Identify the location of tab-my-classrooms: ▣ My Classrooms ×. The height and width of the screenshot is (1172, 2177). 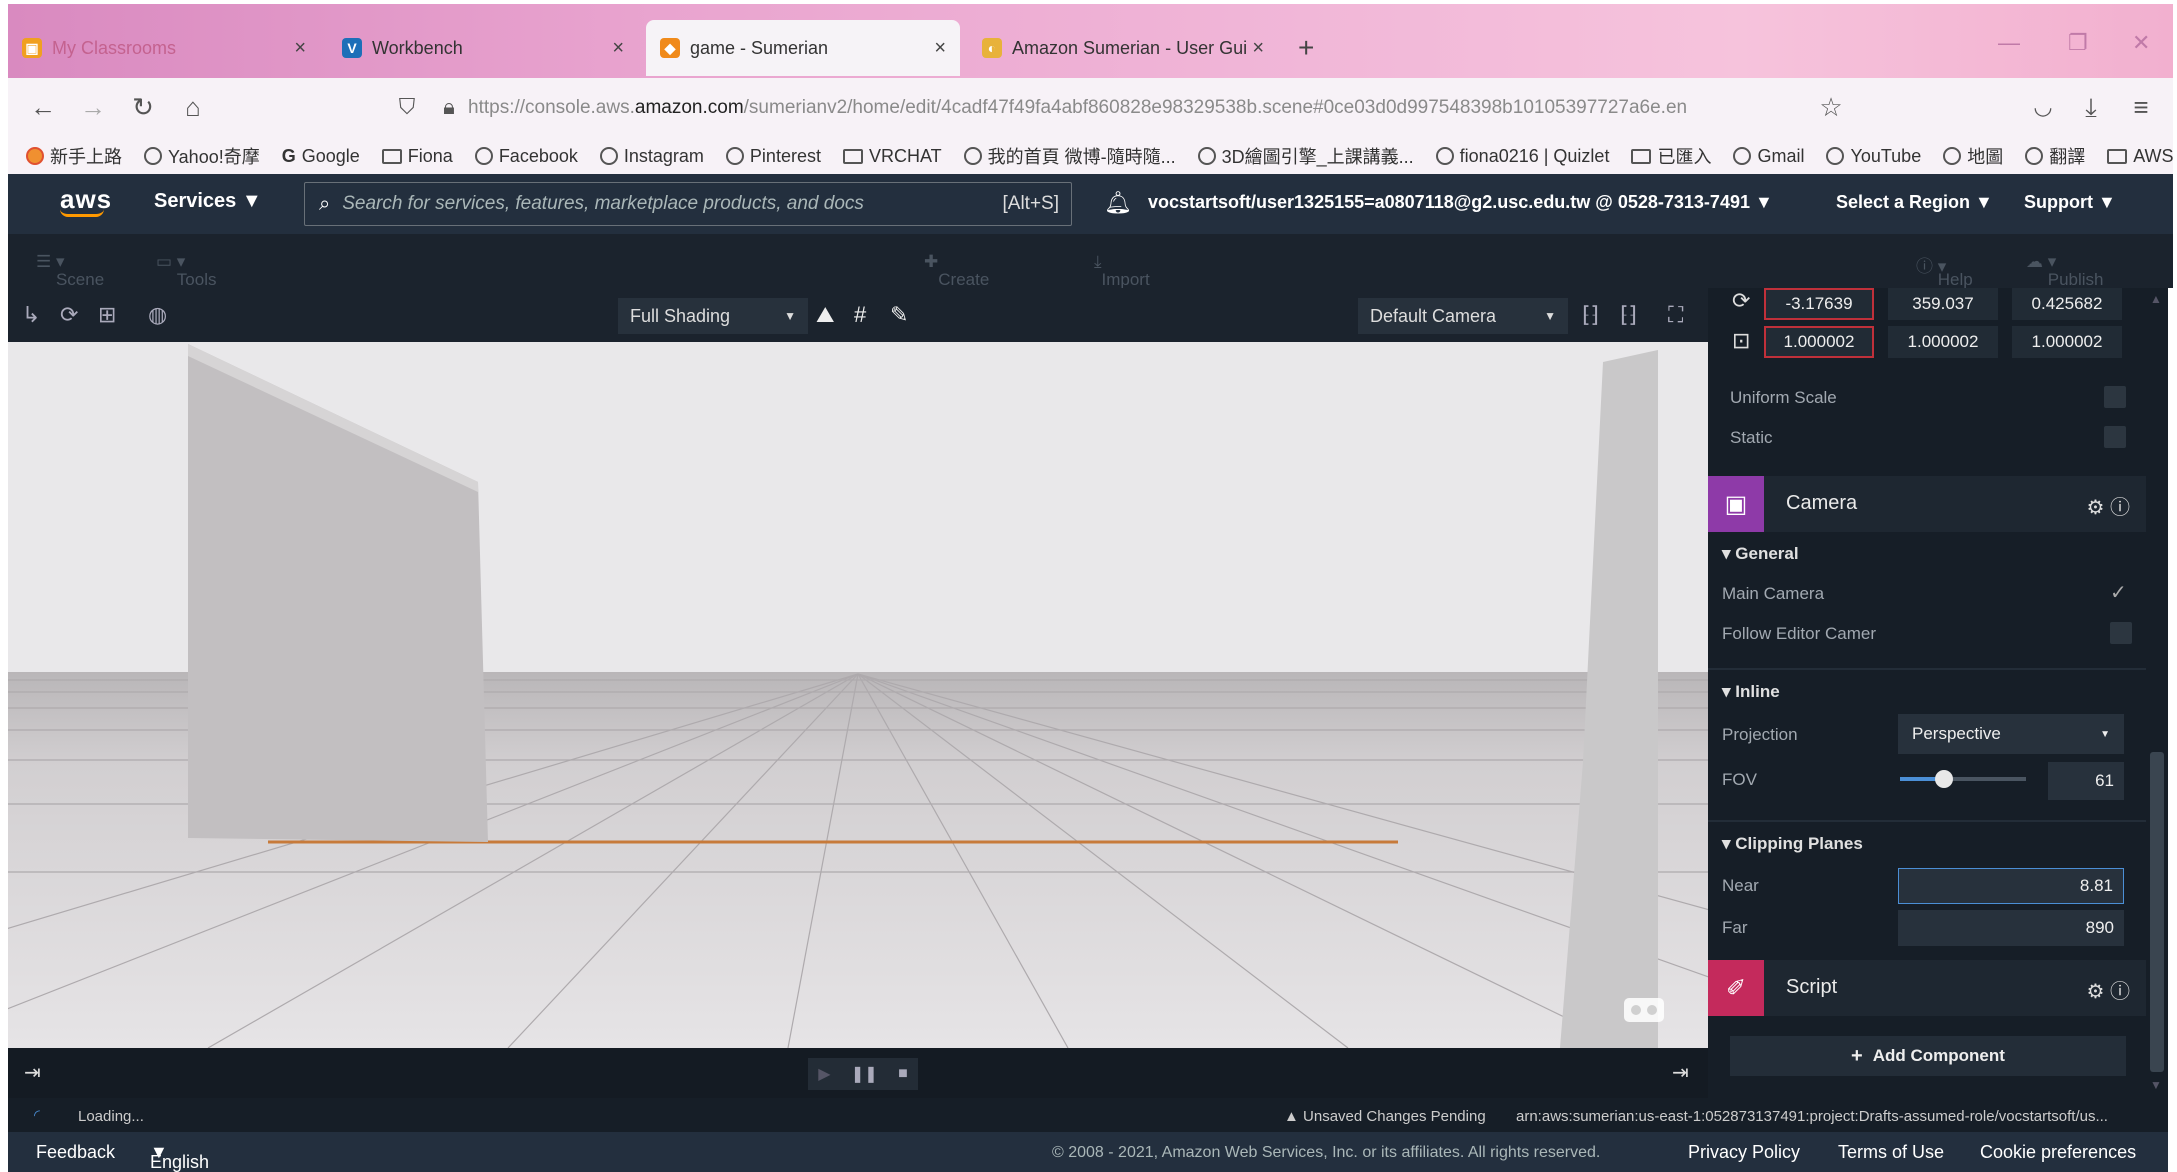
(164, 48).